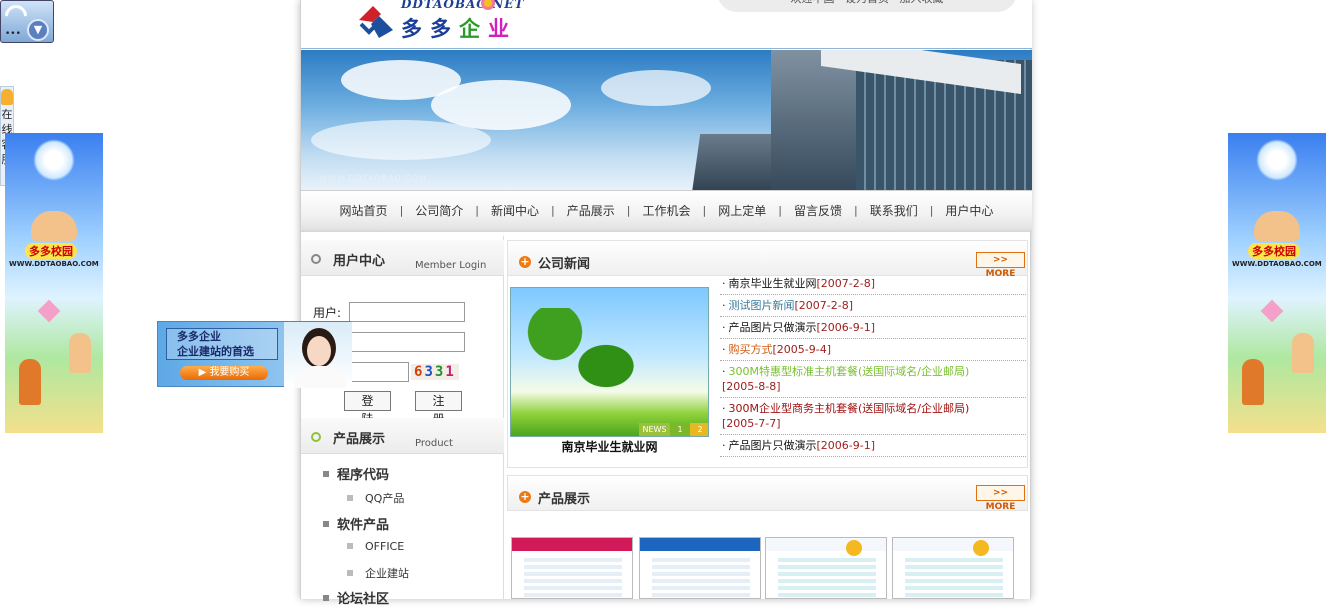 The height and width of the screenshot is (607, 1331). Describe the element at coordinates (204, 372) in the screenshot. I see `arrow-icon: ▶` at that location.